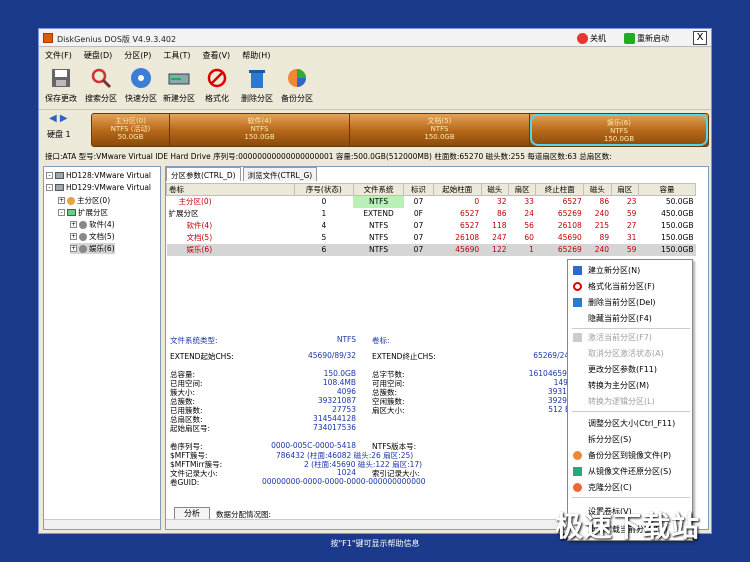 The image size is (750, 562). Describe the element at coordinates (577, 471) in the screenshot. I see `restore-icon` at that location.